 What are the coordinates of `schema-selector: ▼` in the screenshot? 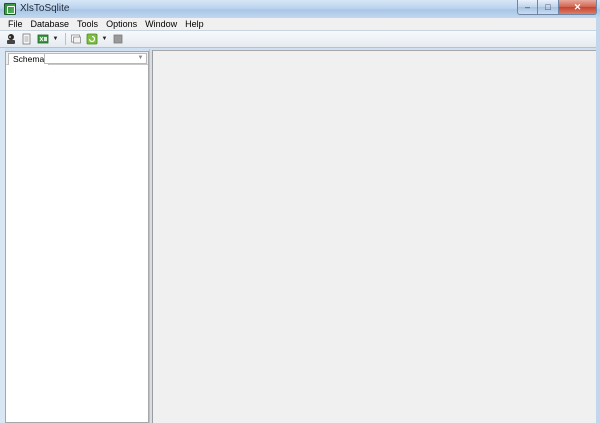 It's located at (95, 58).